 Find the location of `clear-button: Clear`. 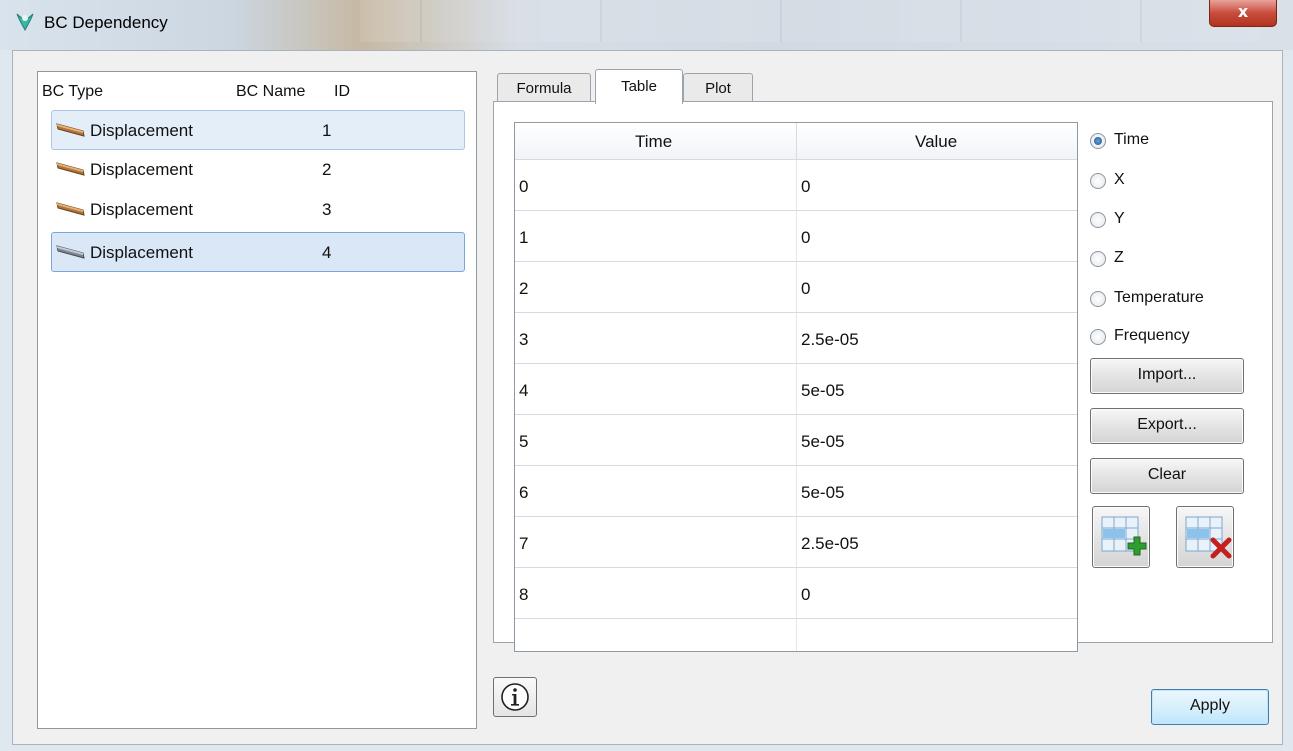

clear-button: Clear is located at coordinates (1167, 476).